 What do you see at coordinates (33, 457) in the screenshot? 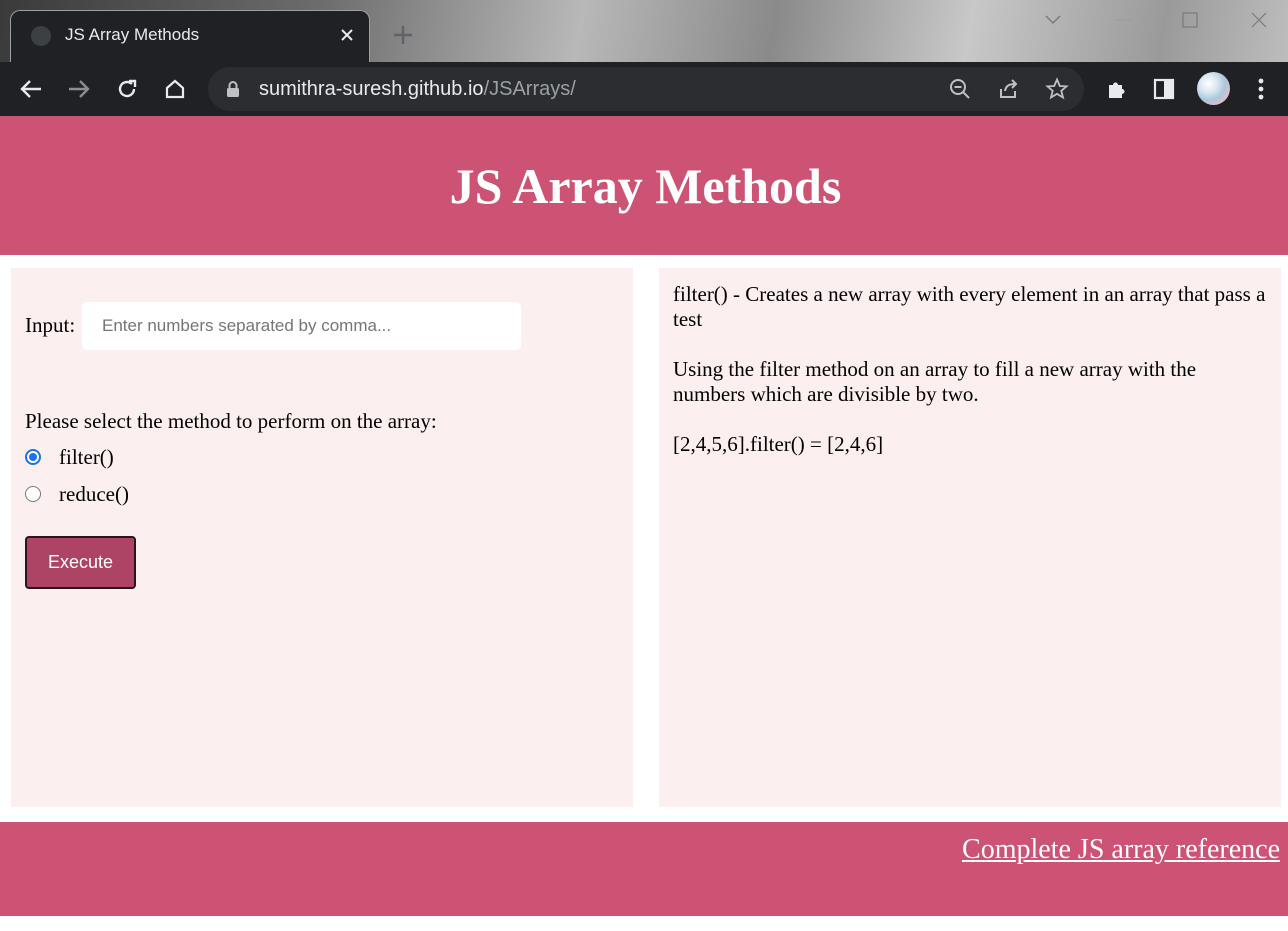
I see `filter-radio` at bounding box center [33, 457].